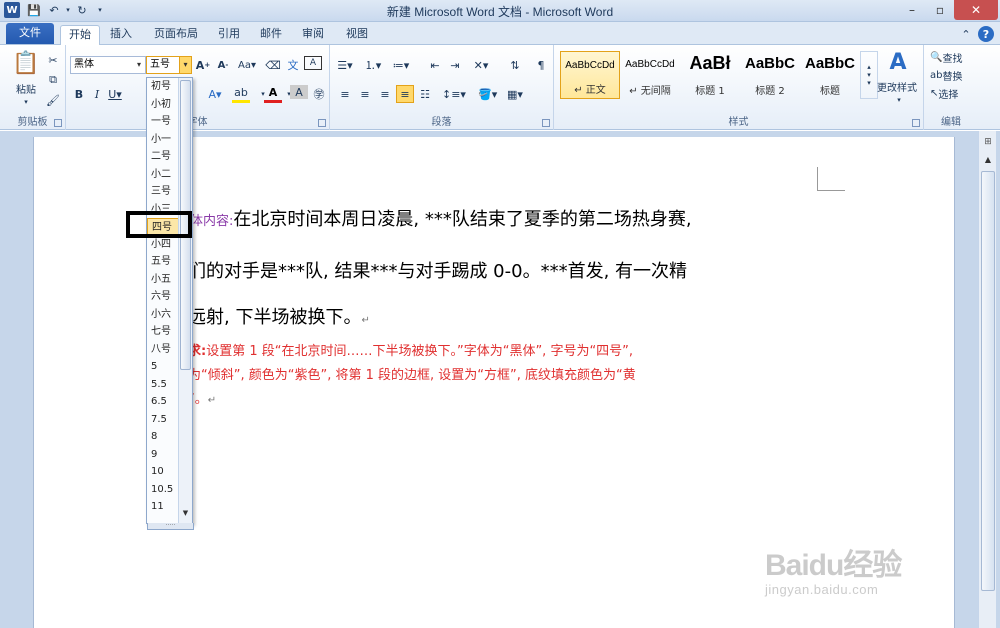  What do you see at coordinates (373, 65) in the screenshot?
I see `numbering-icon: ⒈▾` at bounding box center [373, 65].